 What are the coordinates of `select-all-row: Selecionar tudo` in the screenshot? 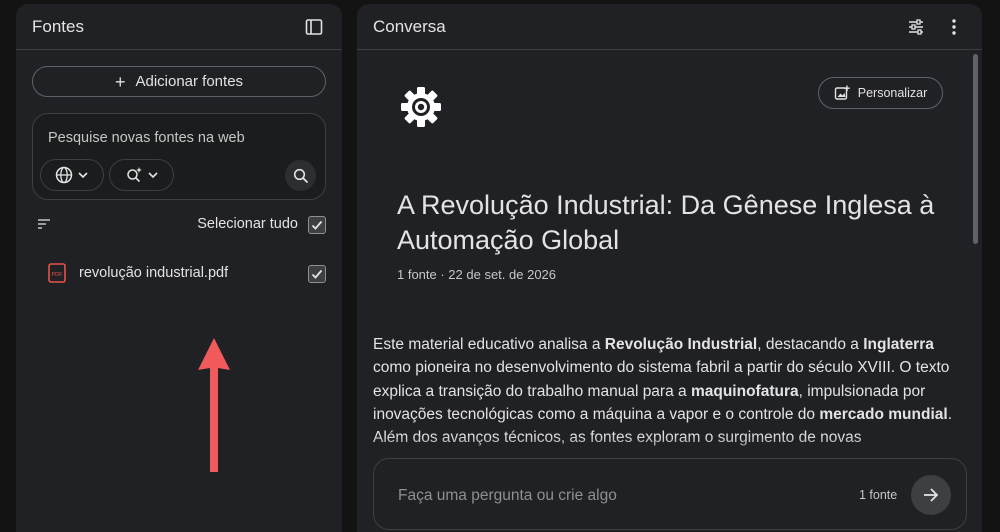 It's located at (179, 225).